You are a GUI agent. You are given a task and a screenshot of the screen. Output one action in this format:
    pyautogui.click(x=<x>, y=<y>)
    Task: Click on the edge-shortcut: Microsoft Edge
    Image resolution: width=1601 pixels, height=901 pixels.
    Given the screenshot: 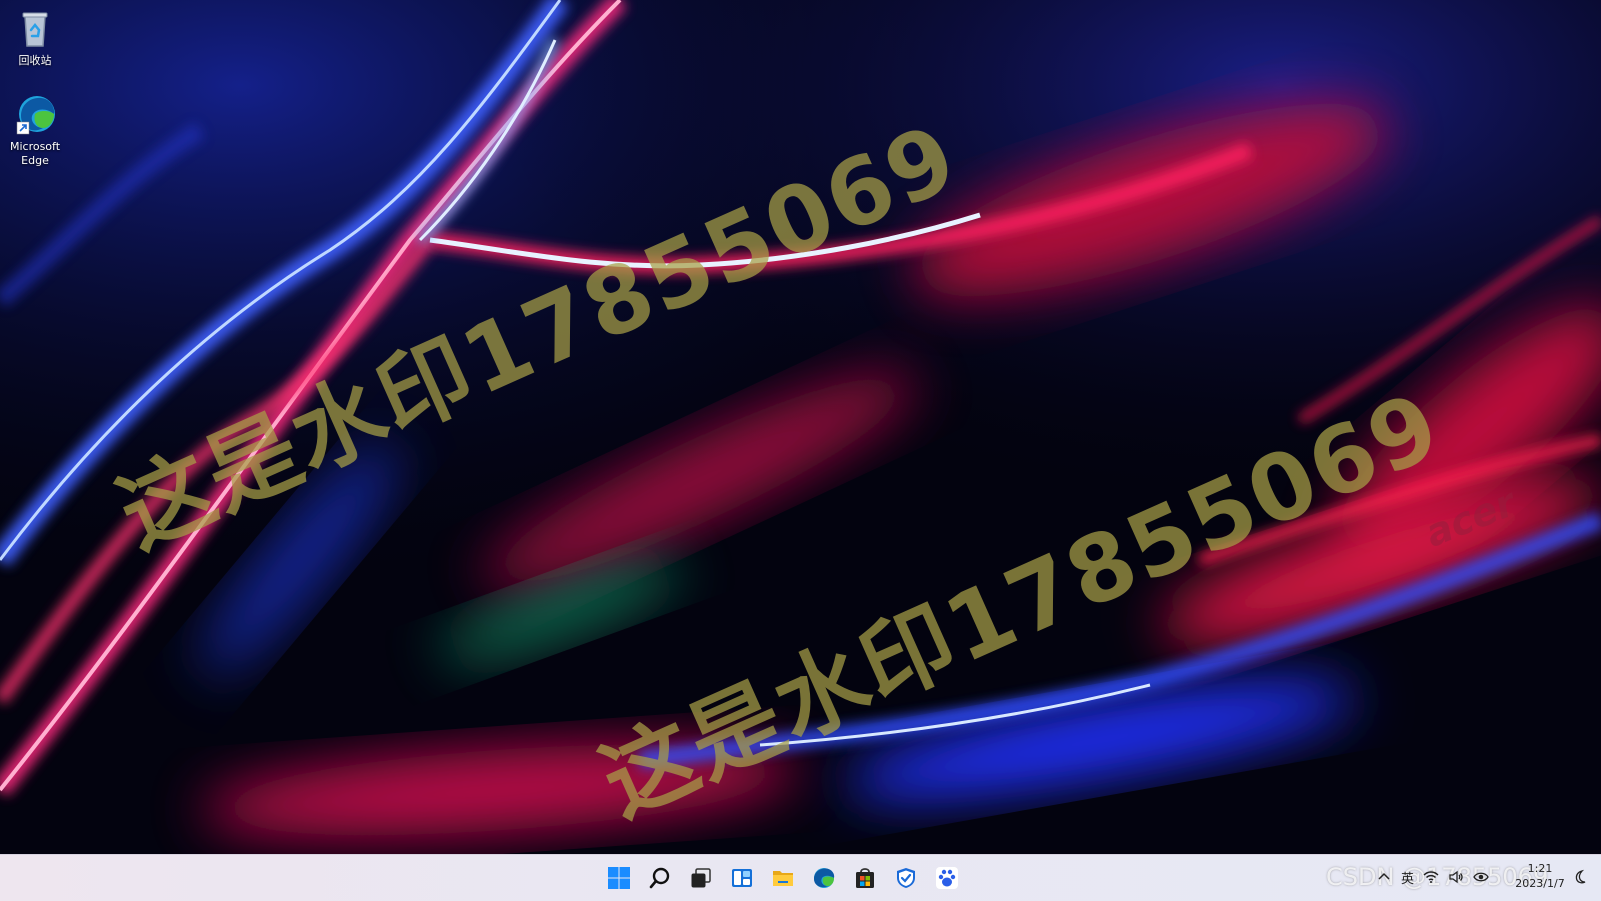 What is the action you would take?
    pyautogui.click(x=36, y=130)
    